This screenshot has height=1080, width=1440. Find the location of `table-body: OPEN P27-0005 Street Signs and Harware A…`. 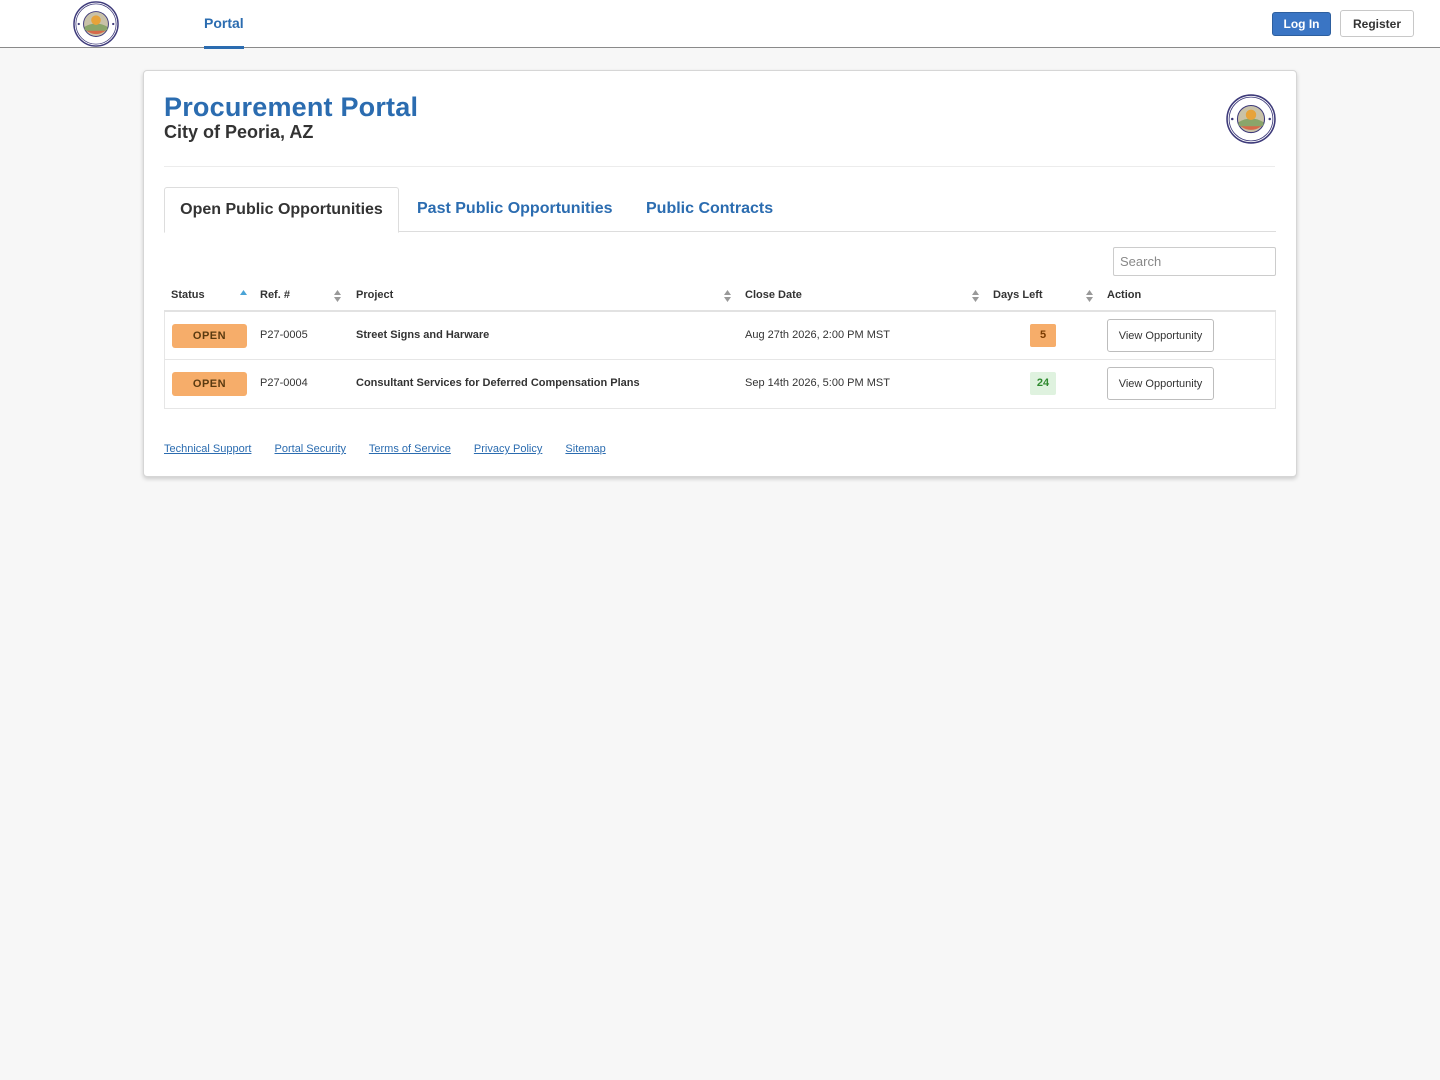

table-body: OPEN P27-0005 Street Signs and Harware A… is located at coordinates (720, 360).